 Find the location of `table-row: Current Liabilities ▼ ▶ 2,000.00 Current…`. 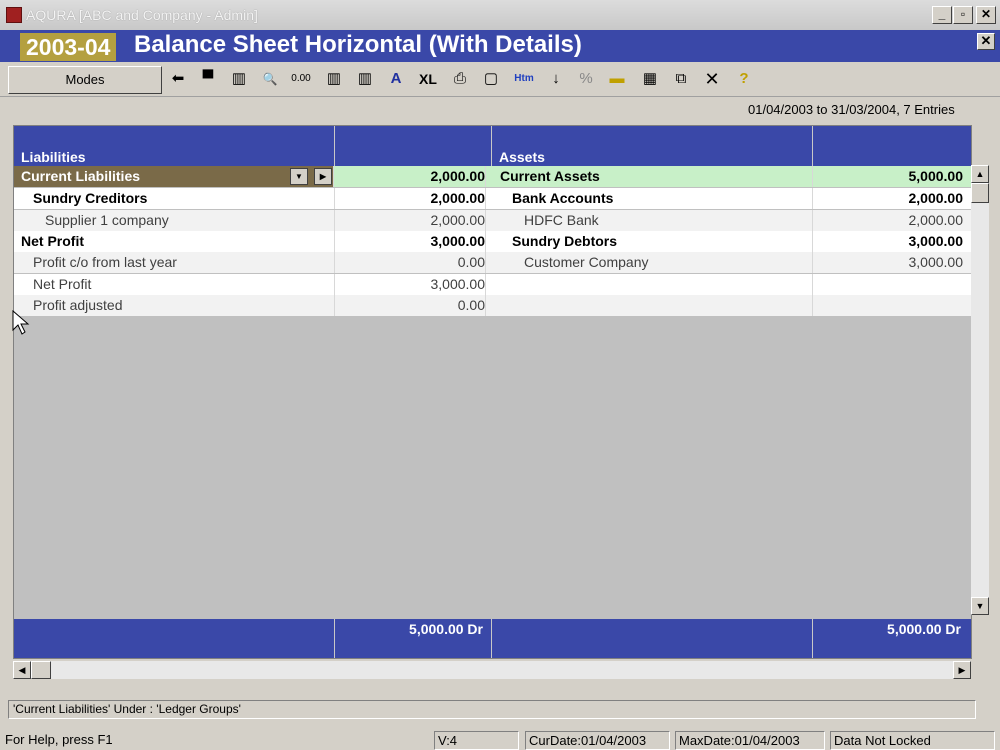

table-row: Current Liabilities ▼ ▶ 2,000.00 Current… is located at coordinates (492, 176).